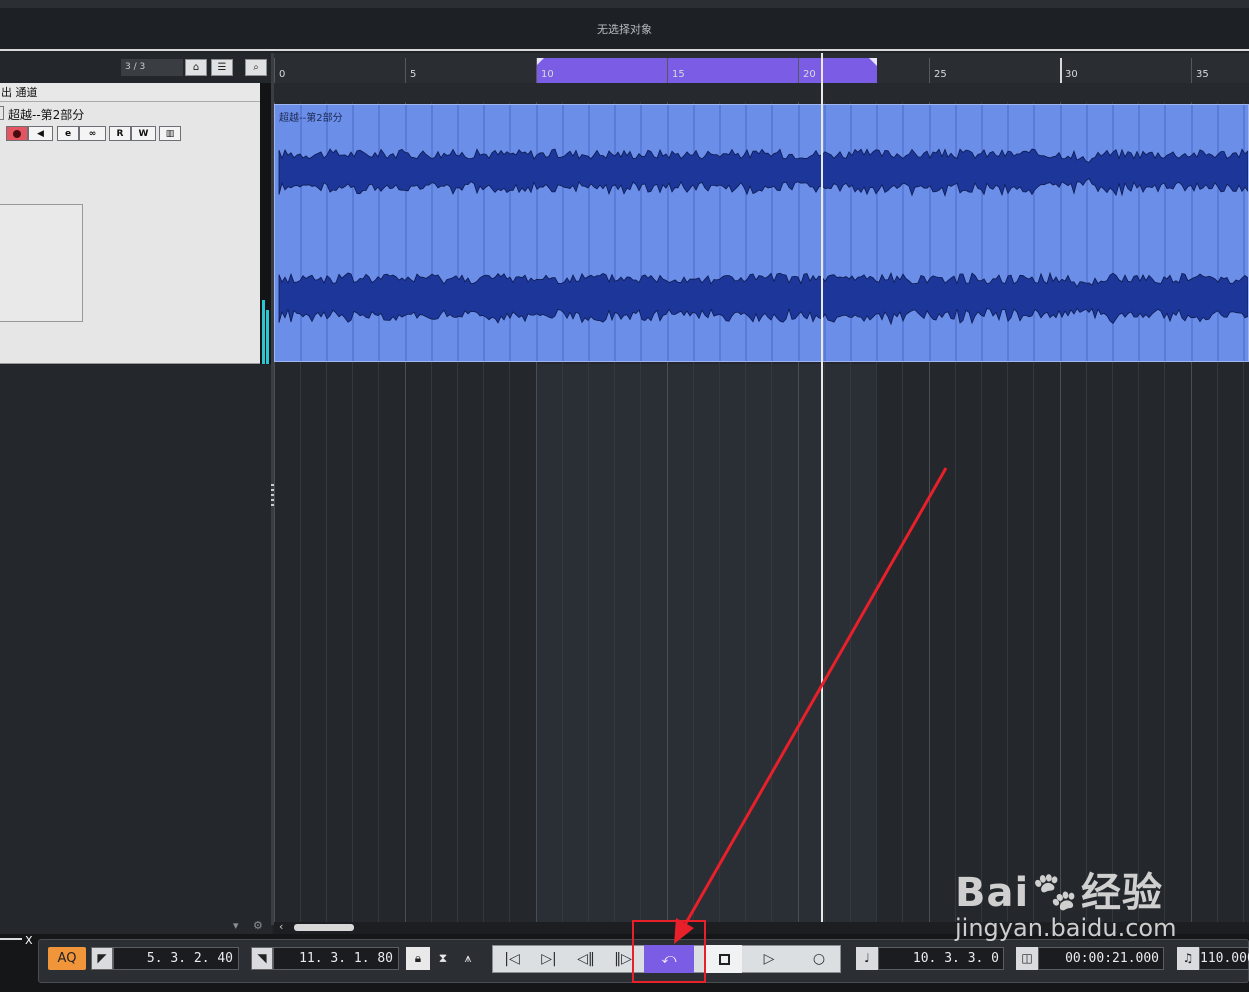 Image resolution: width=1249 pixels, height=992 pixels. I want to click on baidu-watermark: Bai🐾︎经验 jingyan.baidu.com, so click(1065, 901).